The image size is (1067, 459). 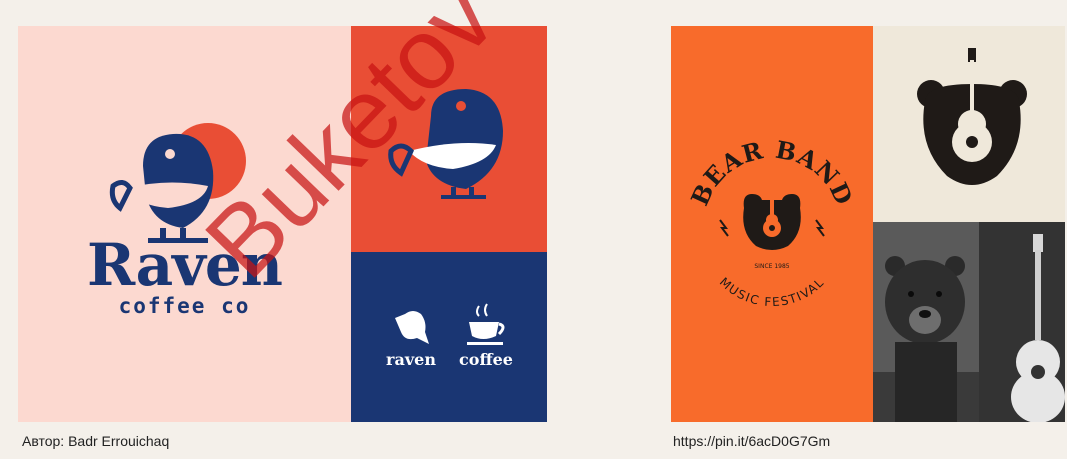 I want to click on guitar-photo, so click(x=1022, y=322).